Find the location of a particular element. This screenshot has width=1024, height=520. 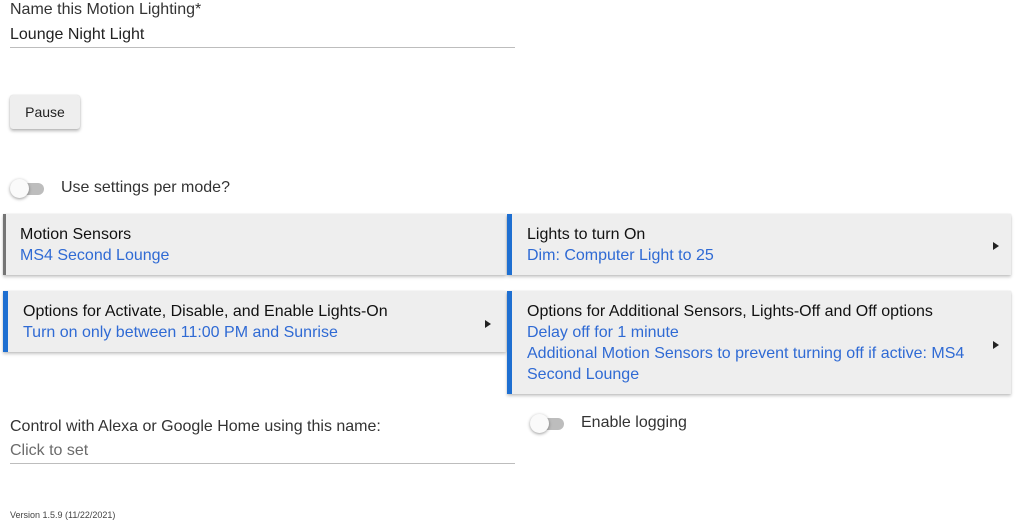

motion-sensors-card: Motion Sensors MS4 Second Lounge is located at coordinates (254, 244).